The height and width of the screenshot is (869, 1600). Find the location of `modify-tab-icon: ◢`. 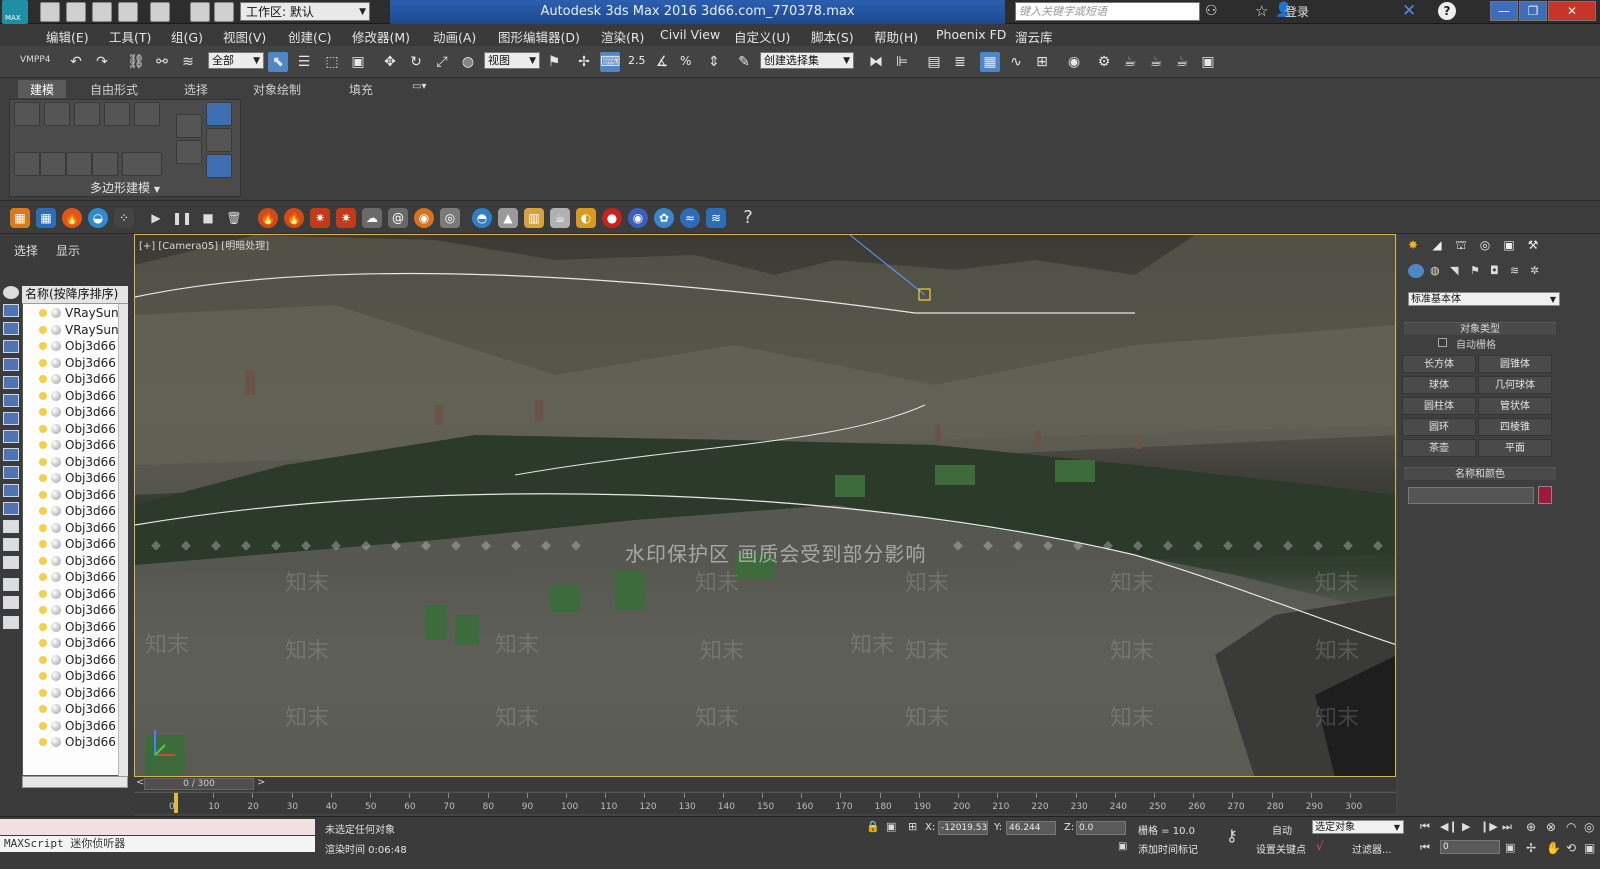

modify-tab-icon: ◢ is located at coordinates (1437, 245).